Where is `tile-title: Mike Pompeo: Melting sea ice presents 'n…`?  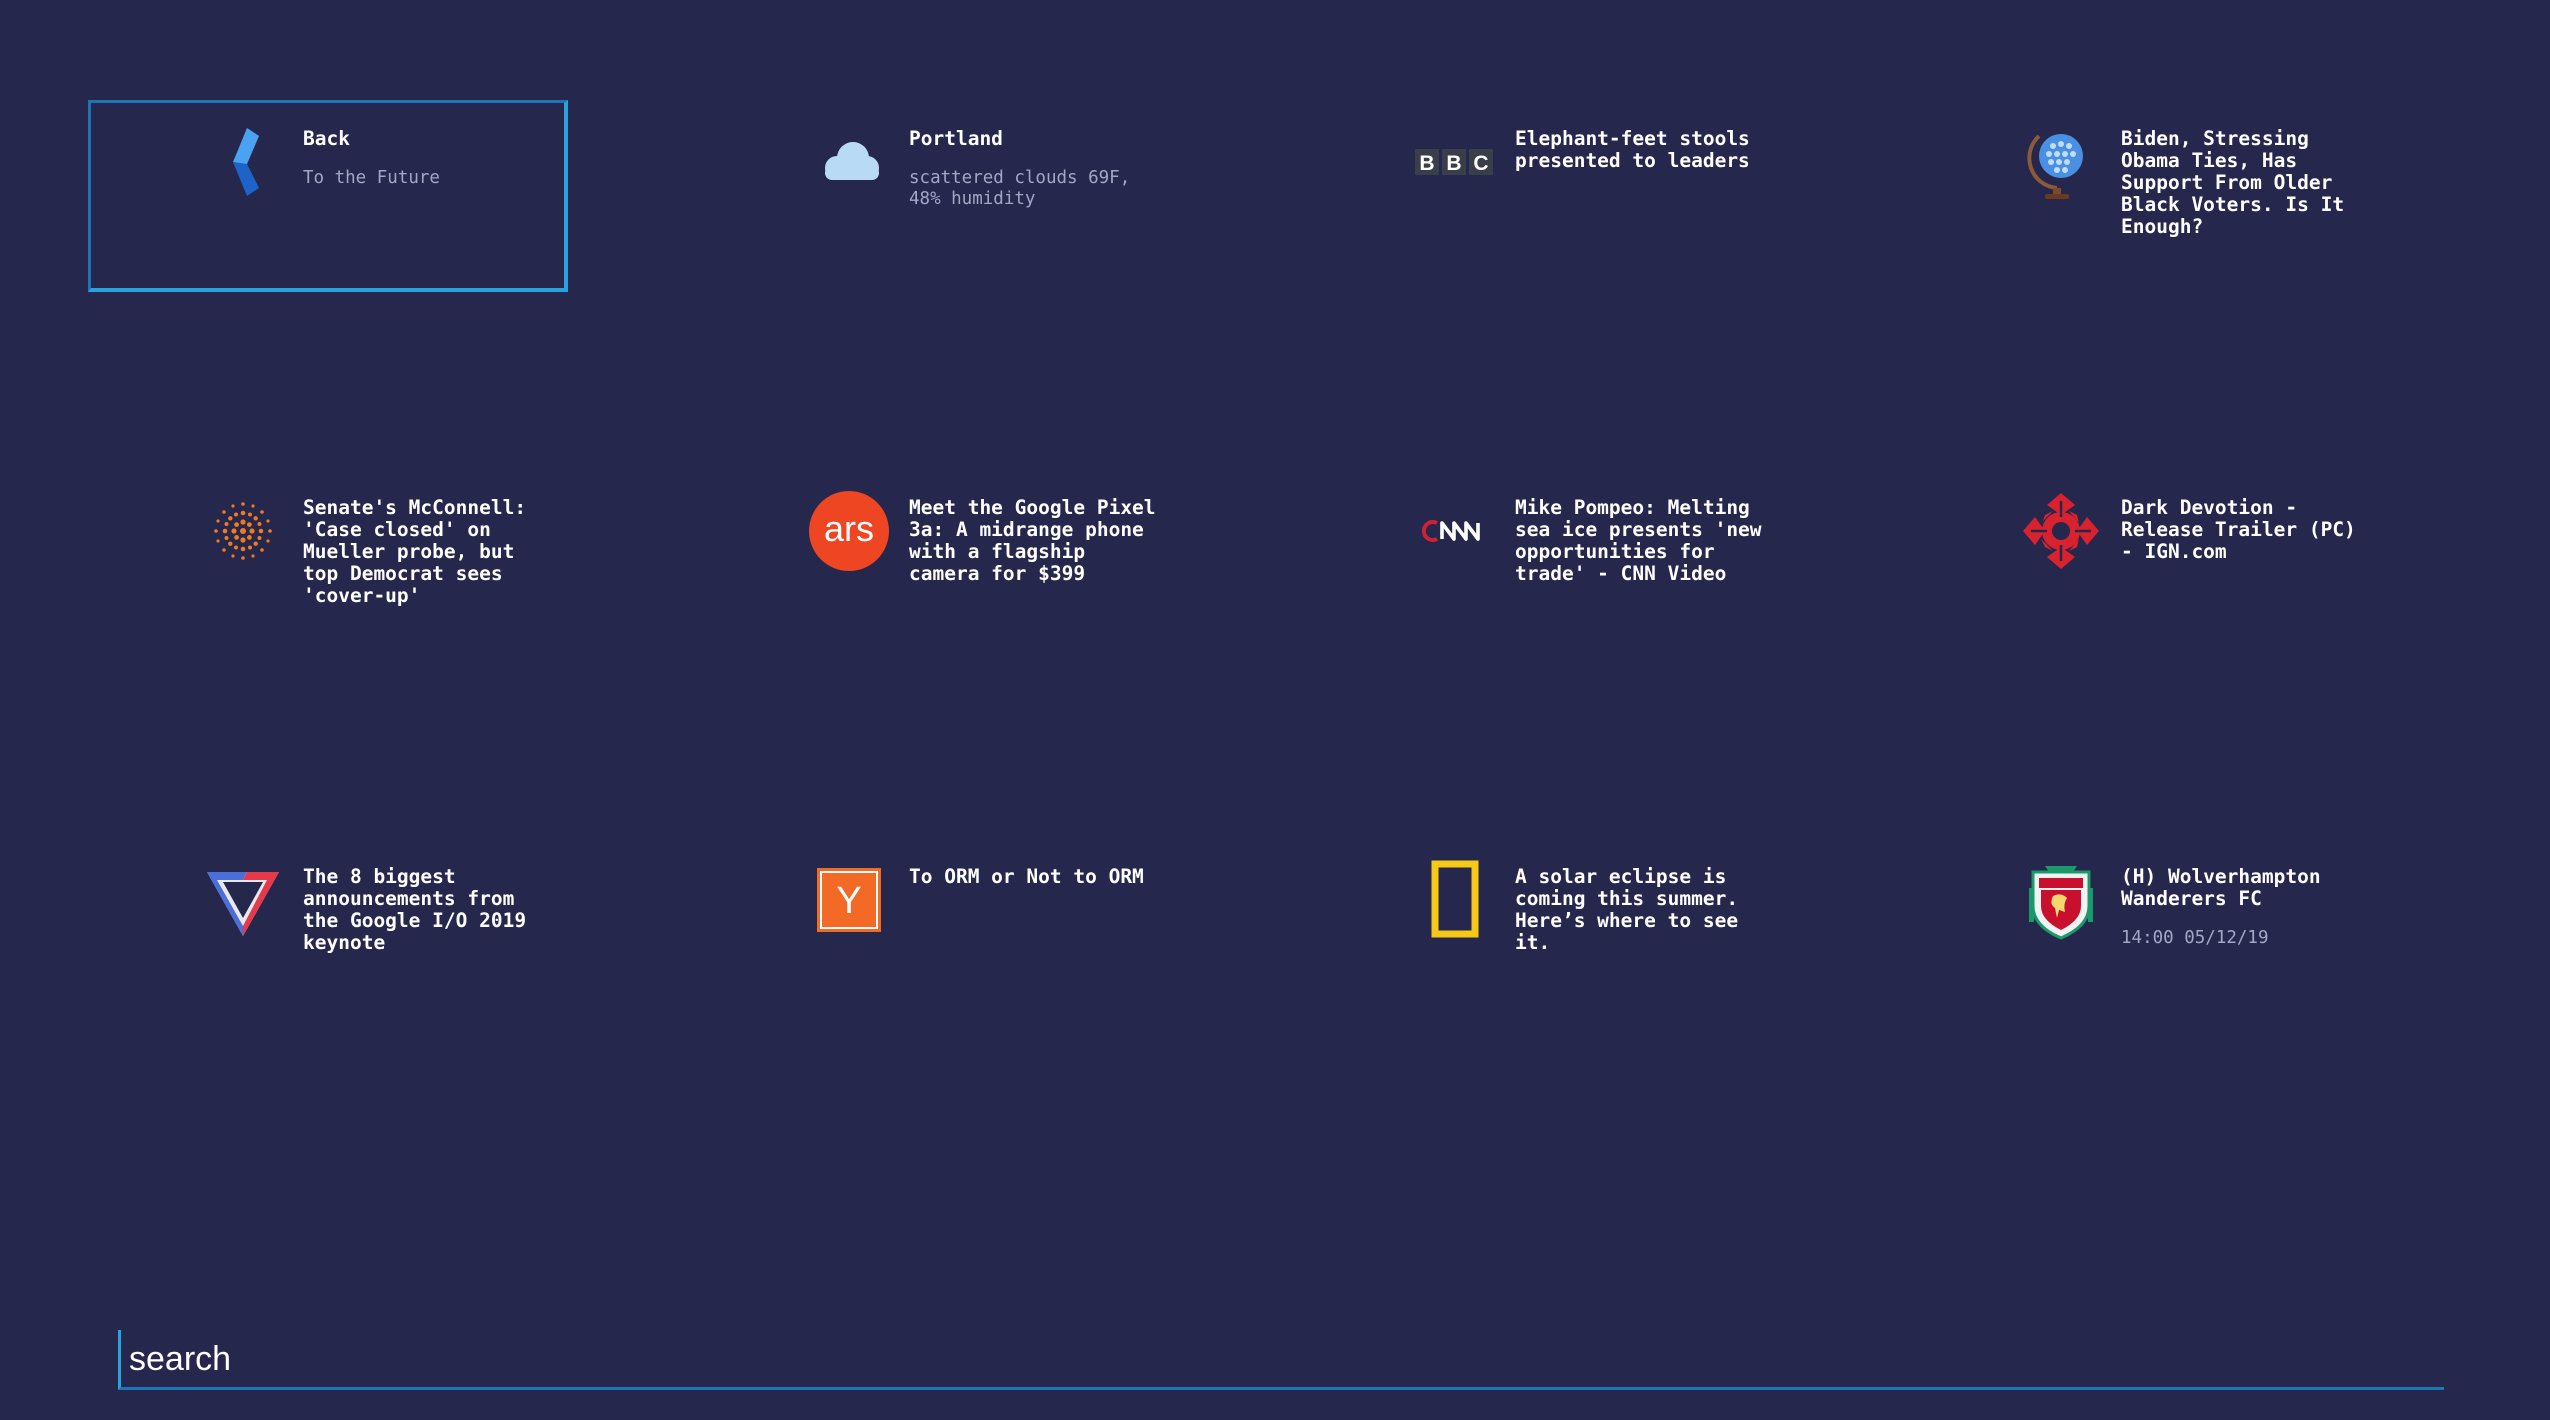
tile-title: Mike Pompeo: Melting sea ice presents 'n… is located at coordinates (1638, 540).